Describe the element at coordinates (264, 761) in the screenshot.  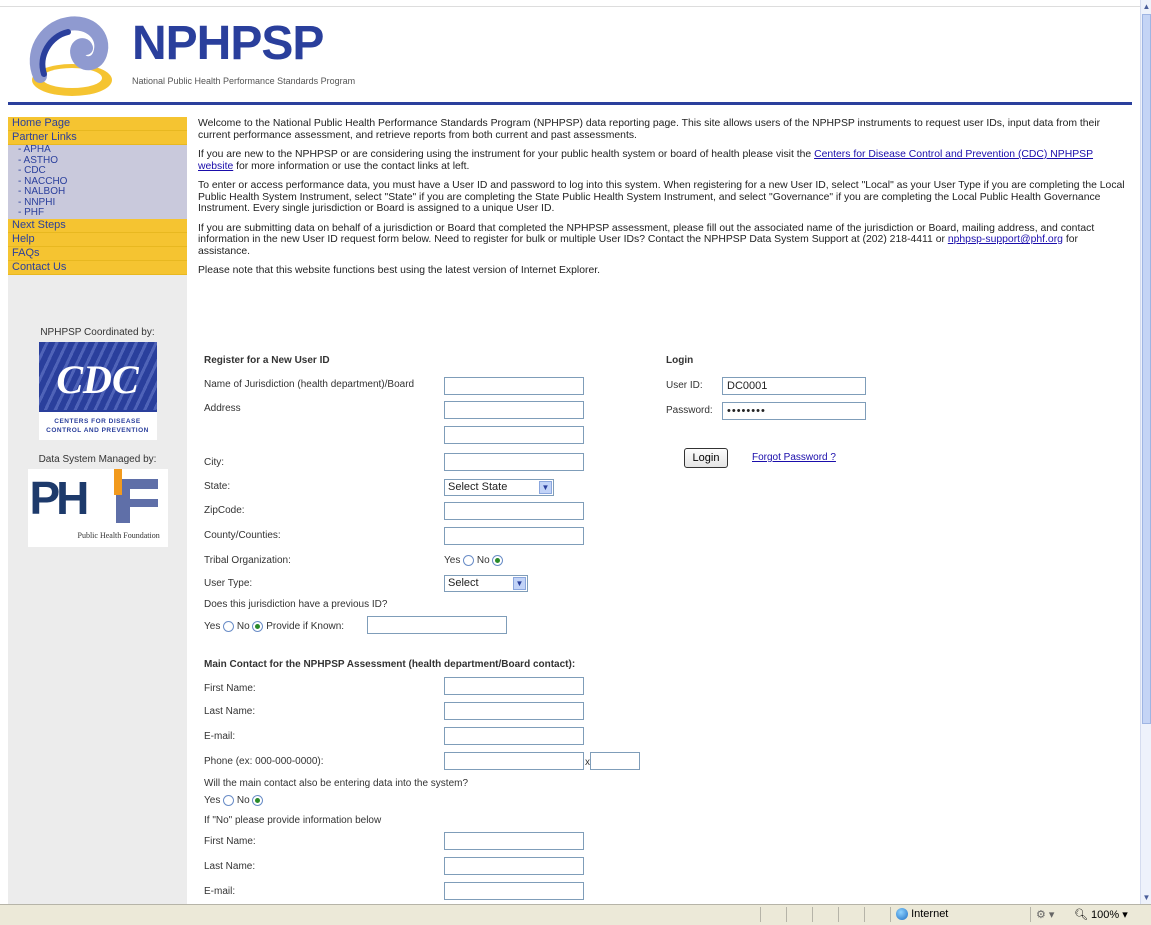
I see `phone-label: Phone (ex: 000-000-0000):` at that location.